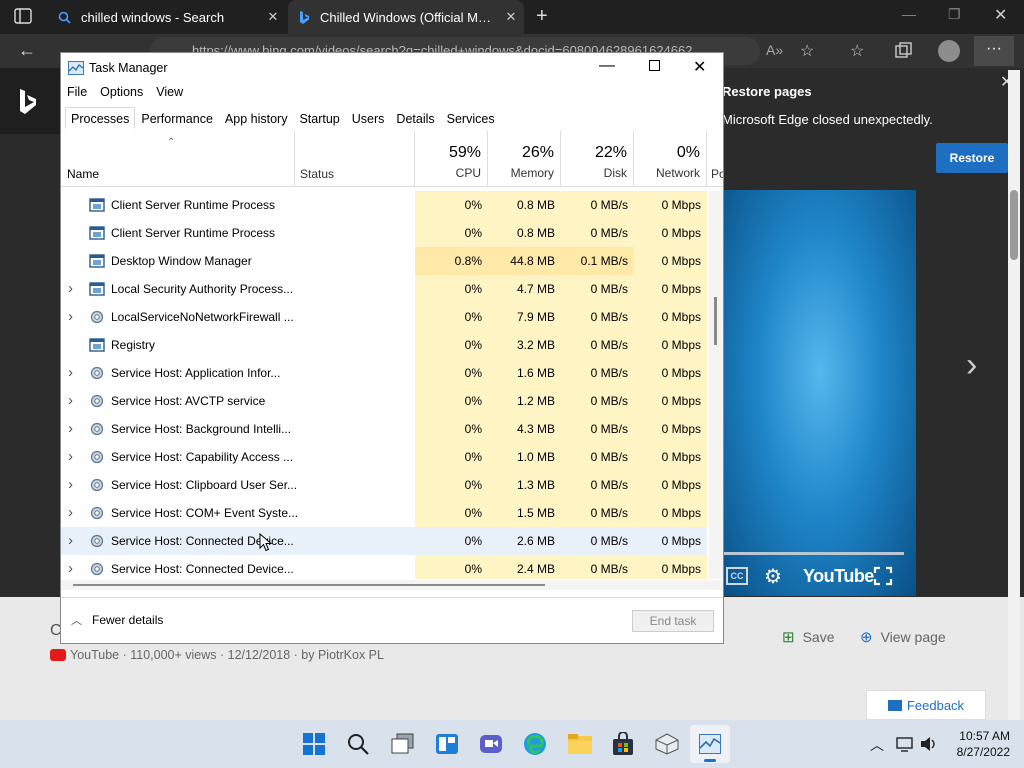  What do you see at coordinates (994, 51) in the screenshot?
I see `settings-more-icon: ···` at bounding box center [994, 51].